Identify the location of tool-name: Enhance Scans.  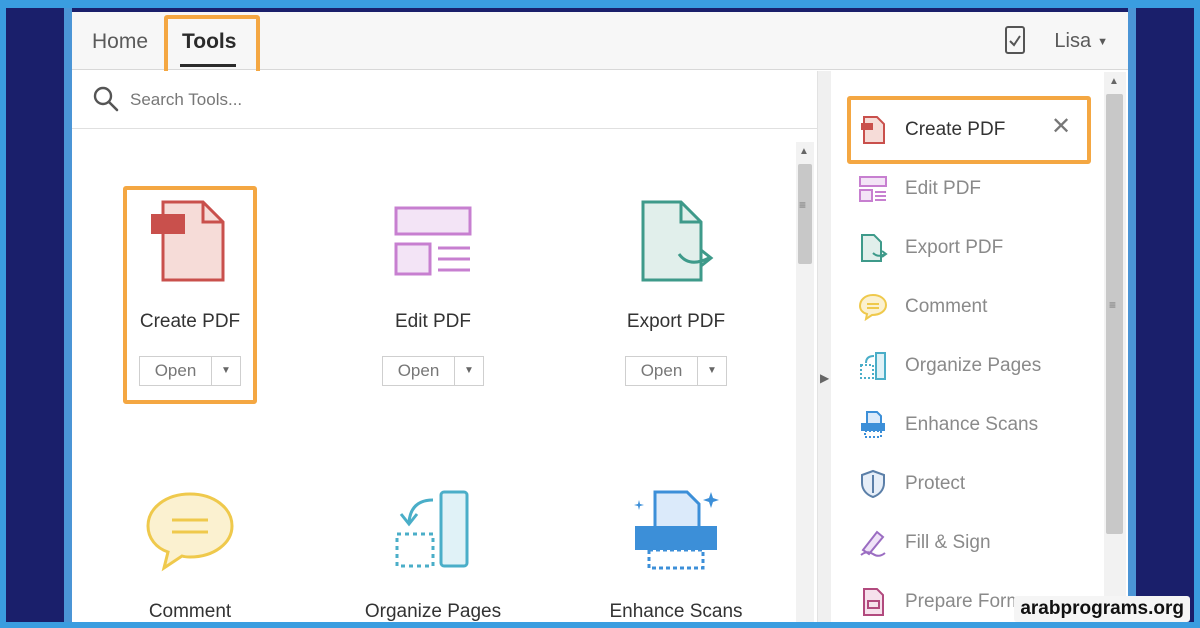
(676, 611).